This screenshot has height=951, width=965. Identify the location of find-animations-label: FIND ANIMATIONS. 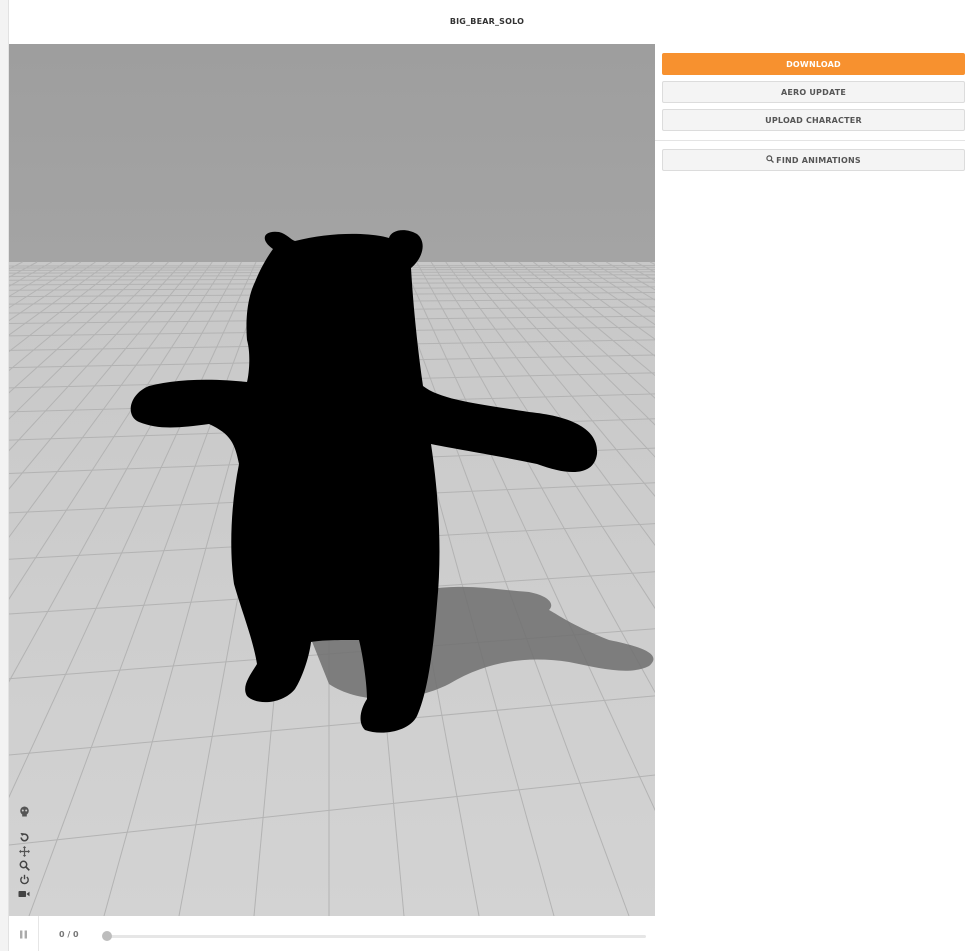
(818, 160).